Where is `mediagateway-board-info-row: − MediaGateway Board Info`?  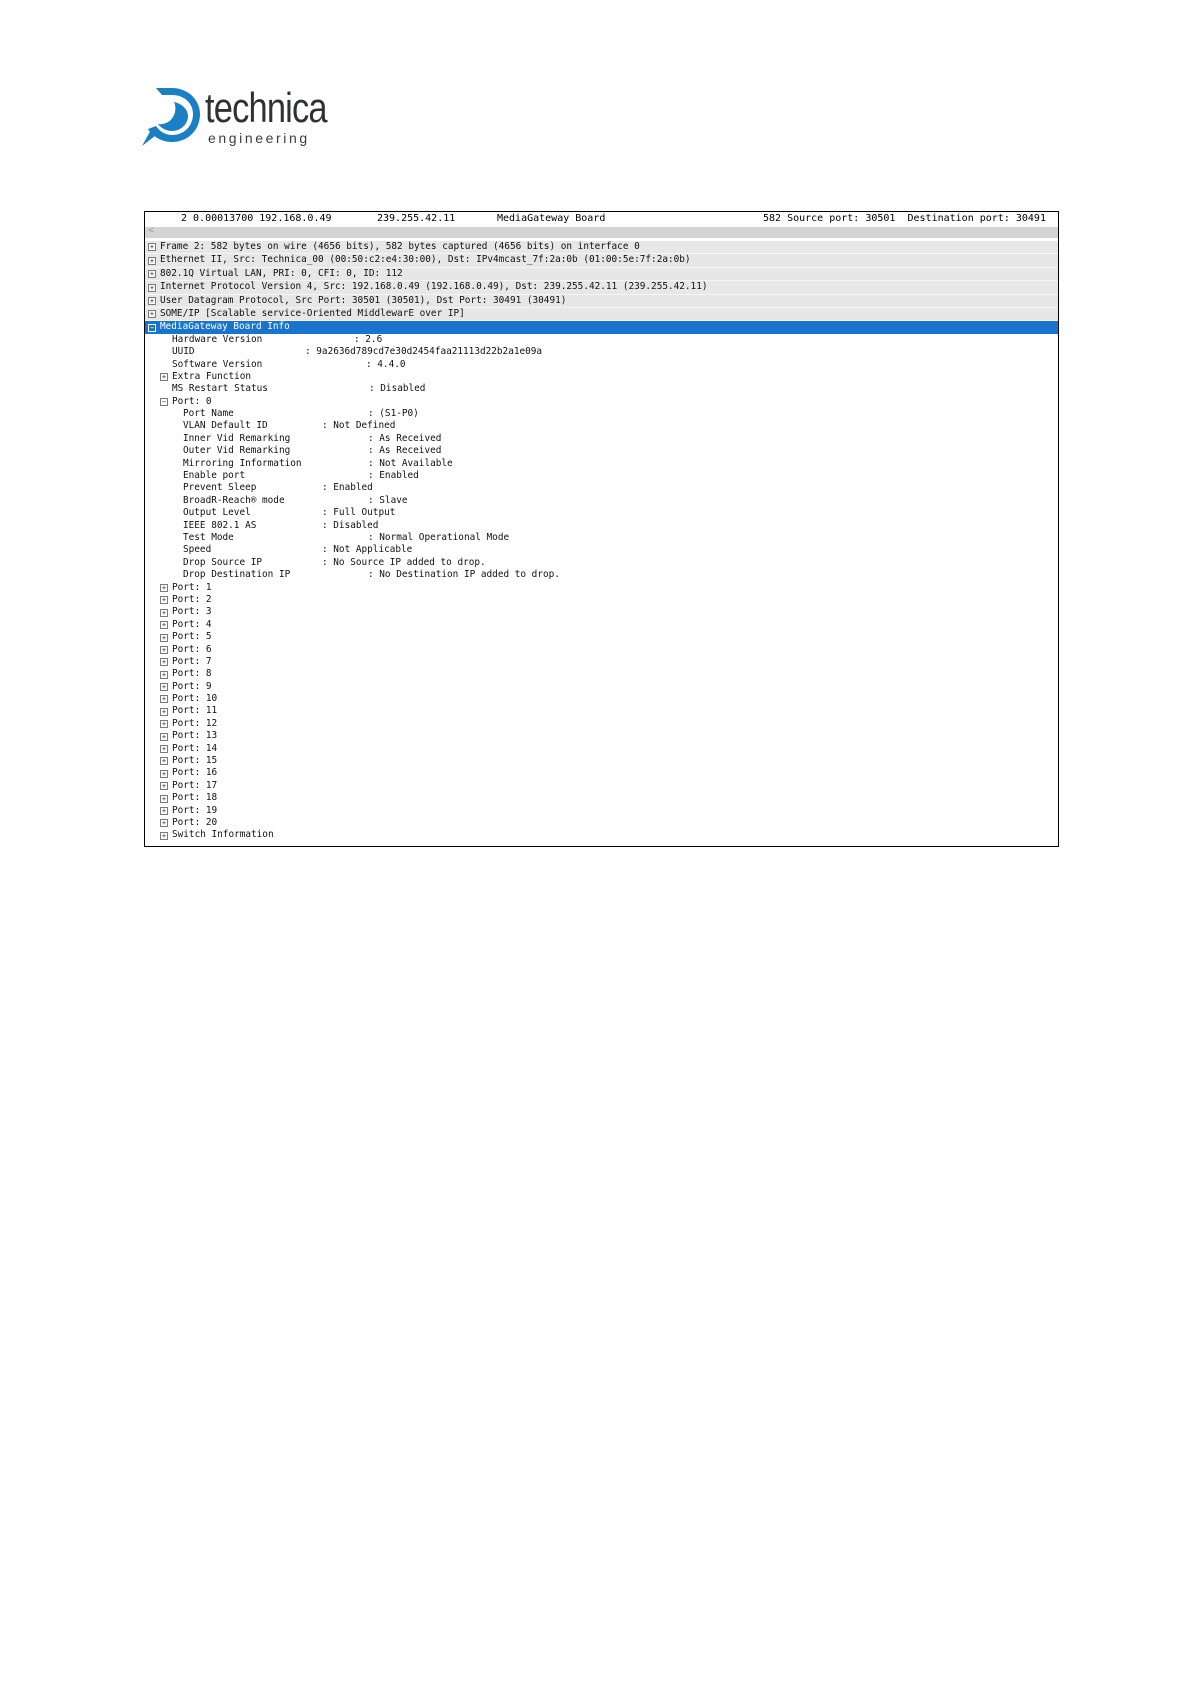 mediagateway-board-info-row: − MediaGateway Board Info is located at coordinates (601, 327).